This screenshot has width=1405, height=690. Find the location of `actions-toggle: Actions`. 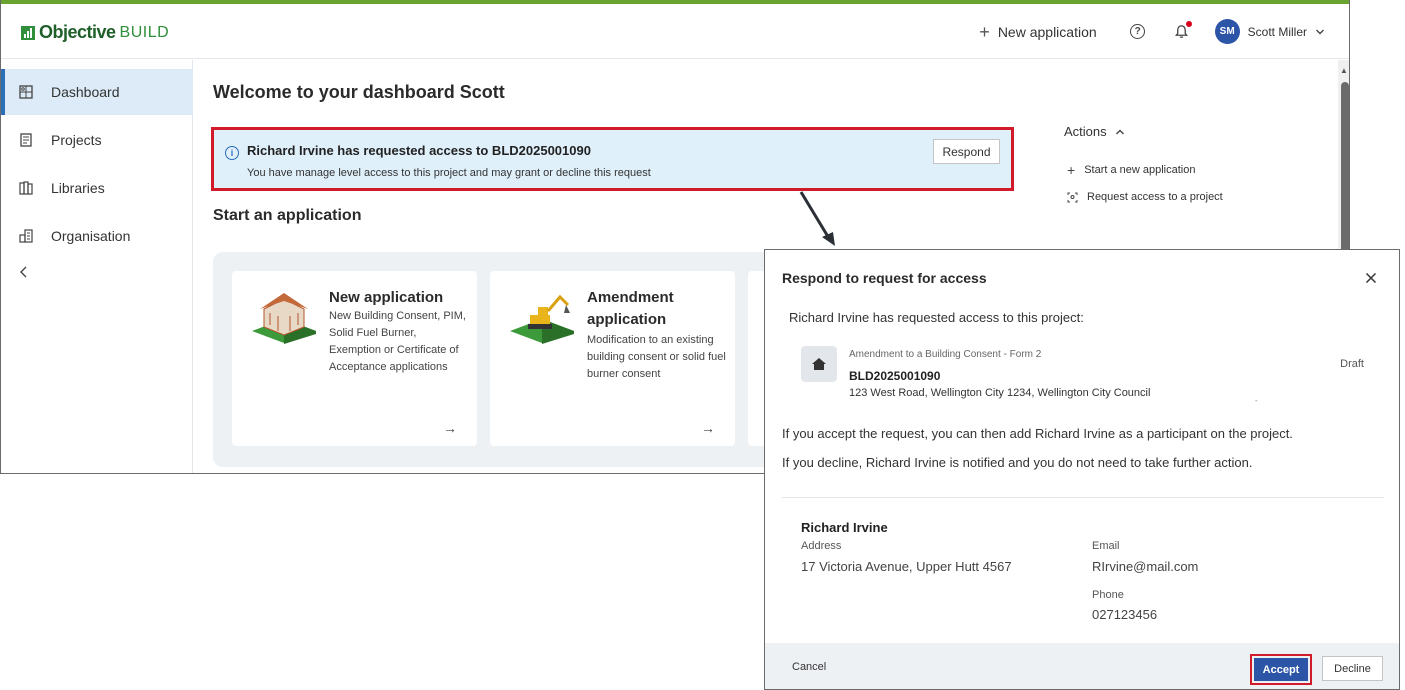

actions-toggle: Actions is located at coordinates (1094, 131).